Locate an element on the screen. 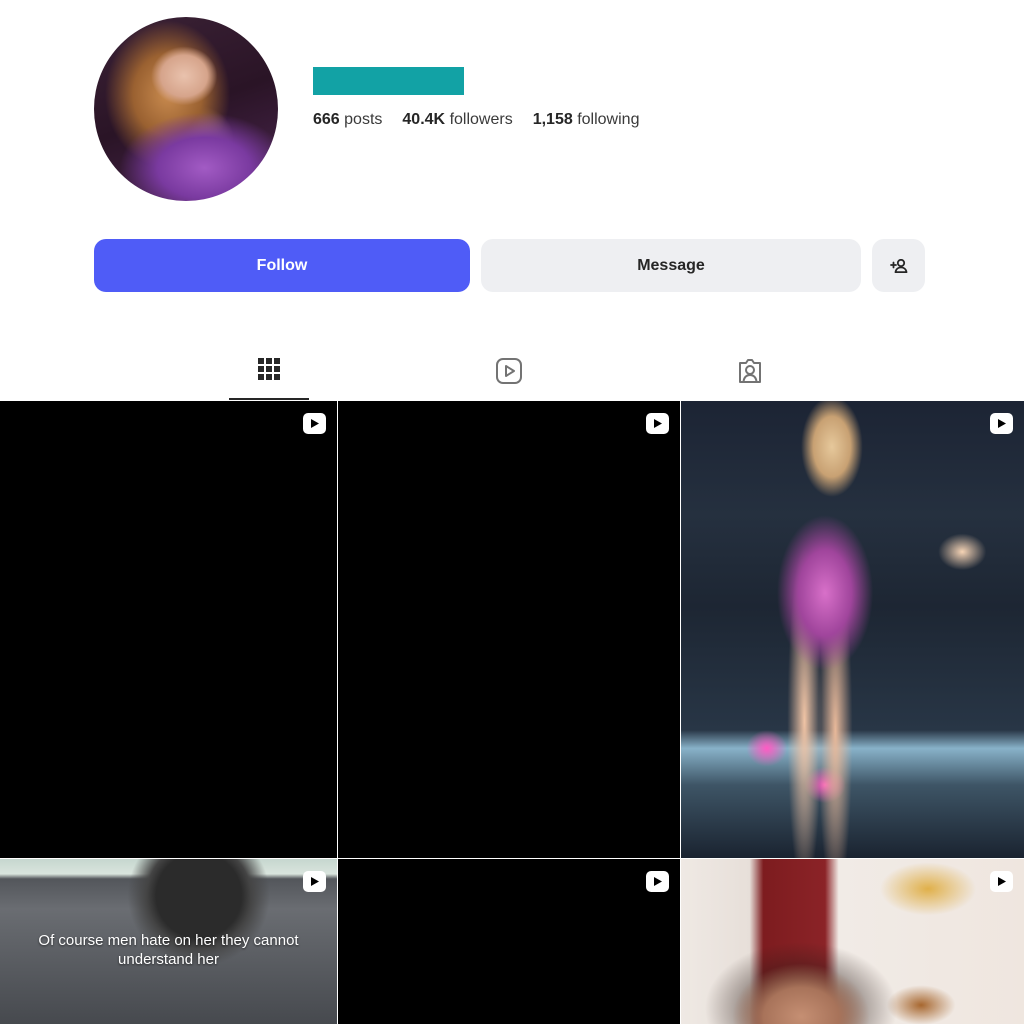 Image resolution: width=1024 pixels, height=1024 pixels. grid-item-concert is located at coordinates (852, 629).